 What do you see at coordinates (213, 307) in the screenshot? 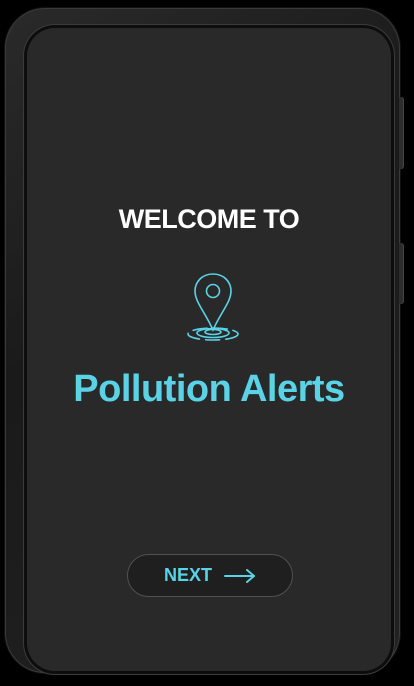
I see `location-pin-icon` at bounding box center [213, 307].